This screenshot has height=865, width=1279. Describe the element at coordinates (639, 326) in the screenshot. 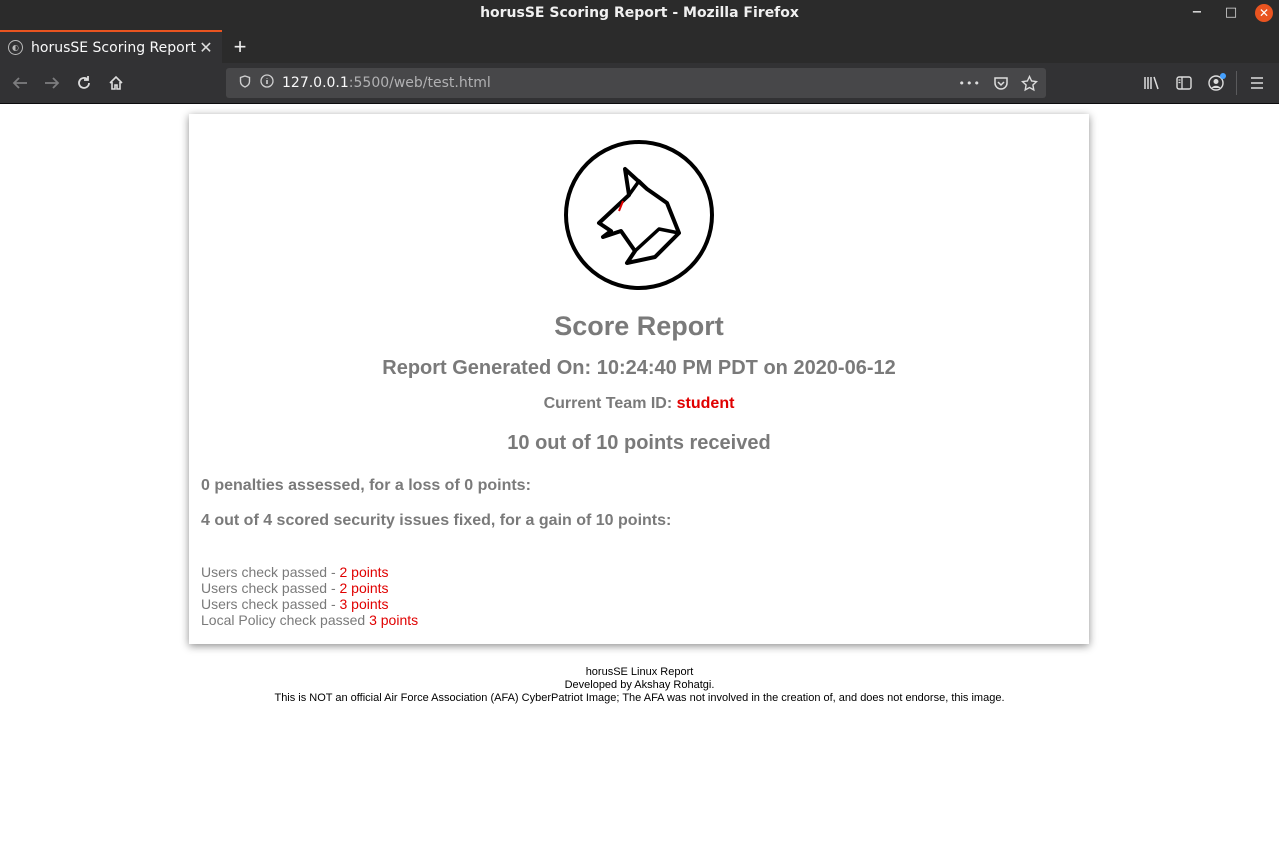

I see `page-title: Score Report` at that location.